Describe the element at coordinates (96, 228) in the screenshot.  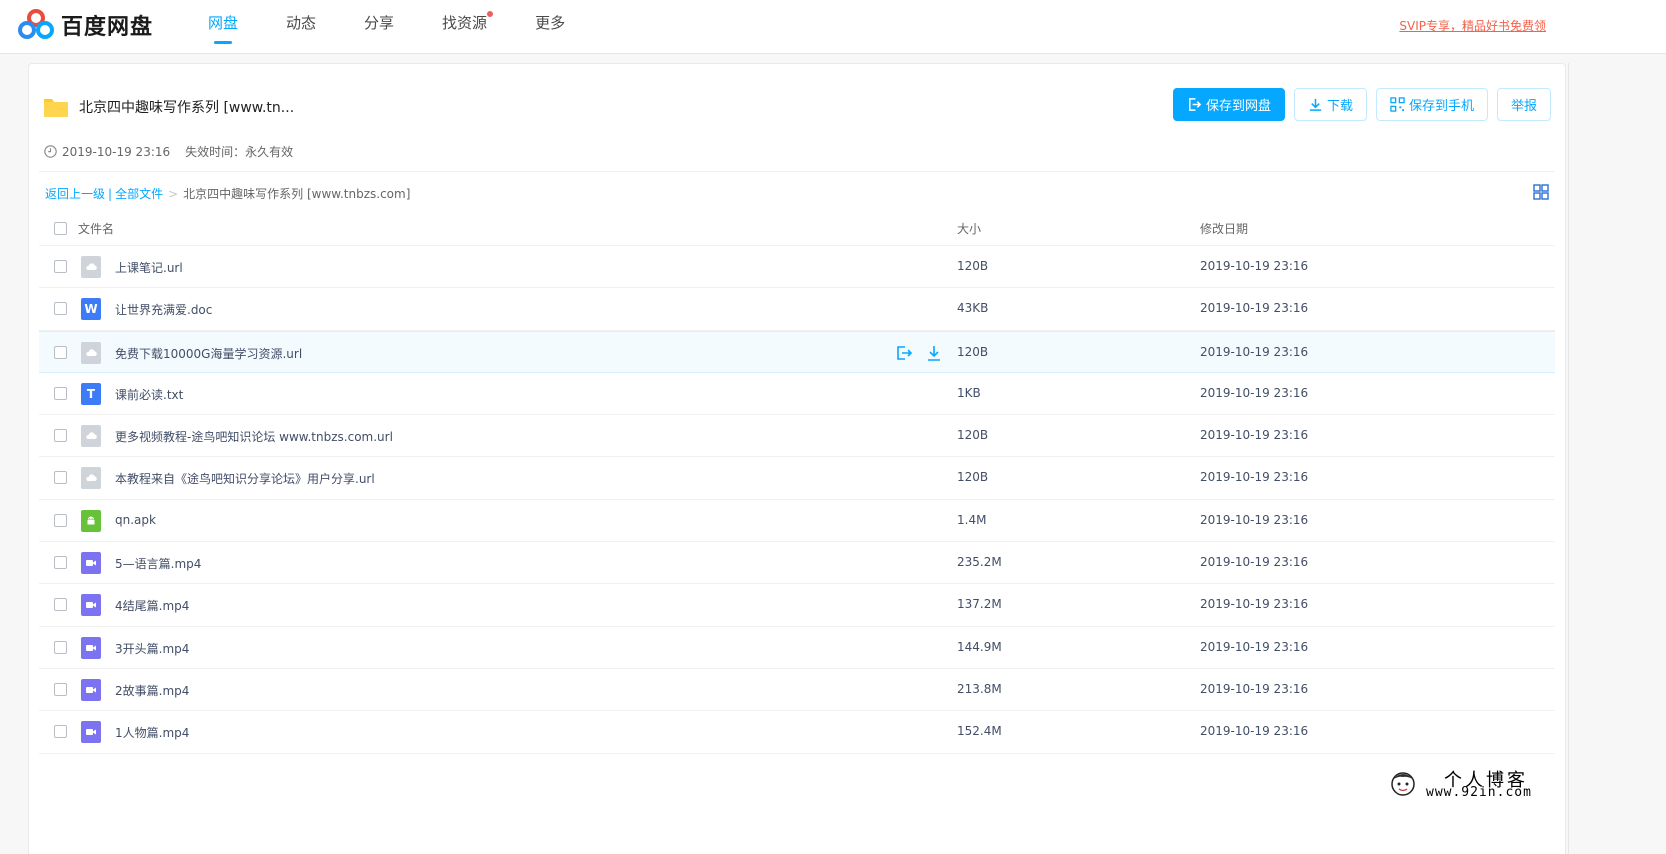
I see `column-header-name: 文件名` at that location.